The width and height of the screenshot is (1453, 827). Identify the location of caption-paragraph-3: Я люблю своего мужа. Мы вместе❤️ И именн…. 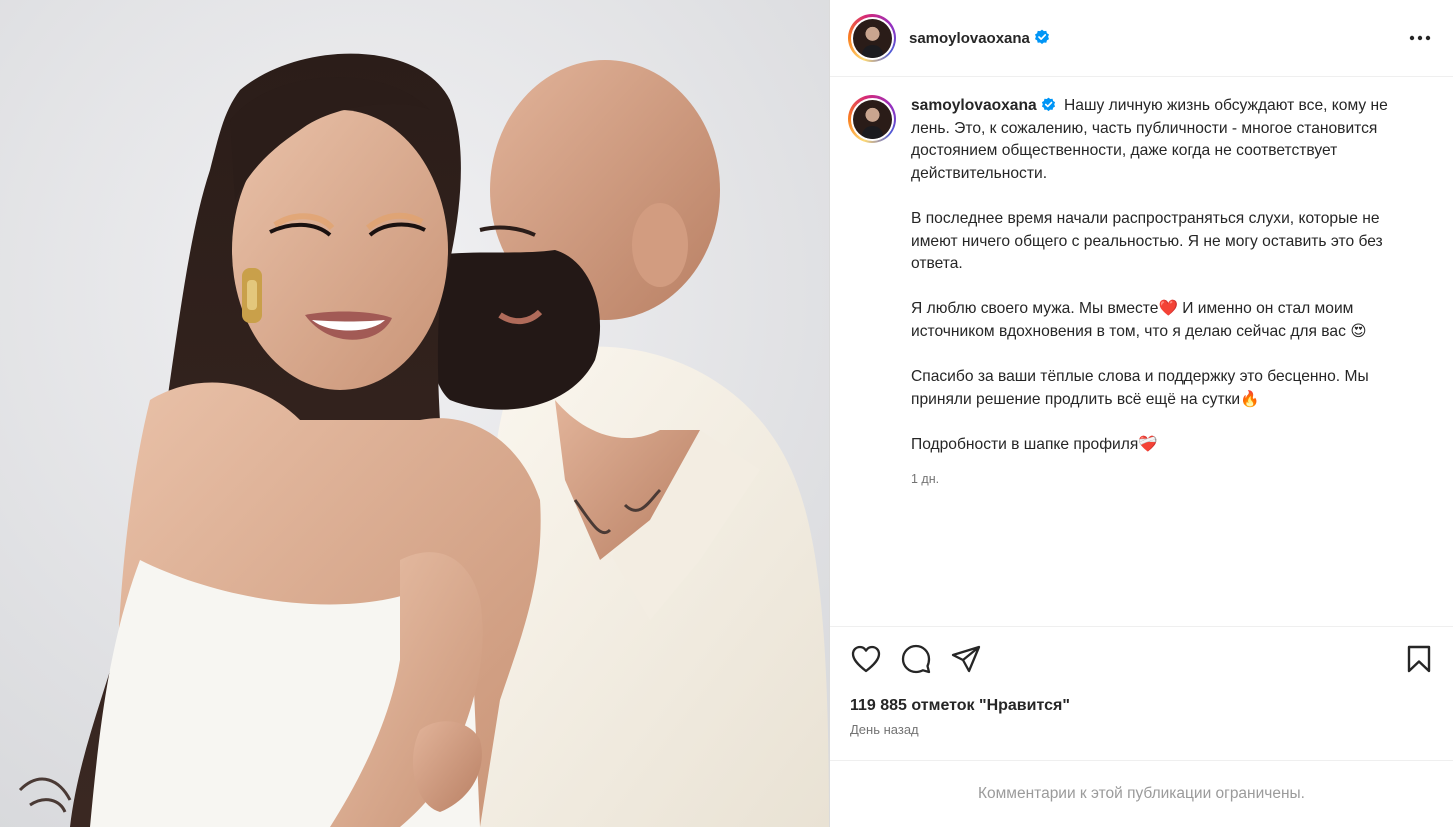
(1139, 320).